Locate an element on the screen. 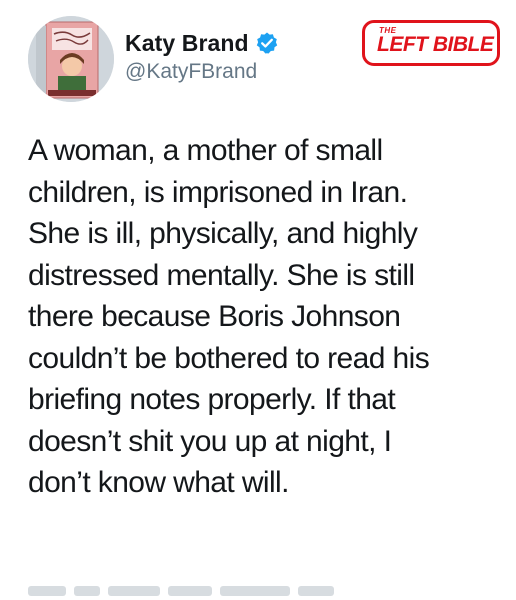 The width and height of the screenshot is (516, 600). verified-badge-icon is located at coordinates (267, 43).